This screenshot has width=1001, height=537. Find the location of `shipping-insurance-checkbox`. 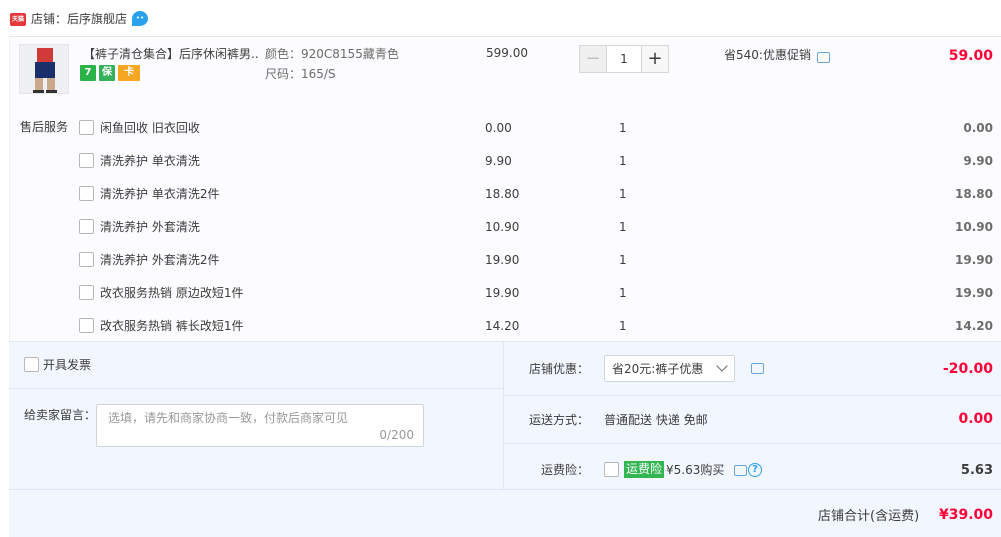

shipping-insurance-checkbox is located at coordinates (611, 469).